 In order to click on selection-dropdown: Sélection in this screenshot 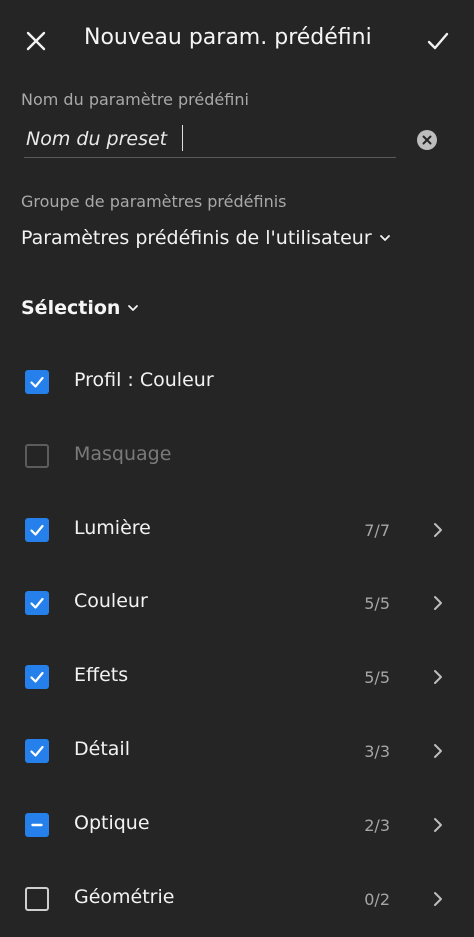, I will do `click(80, 308)`.